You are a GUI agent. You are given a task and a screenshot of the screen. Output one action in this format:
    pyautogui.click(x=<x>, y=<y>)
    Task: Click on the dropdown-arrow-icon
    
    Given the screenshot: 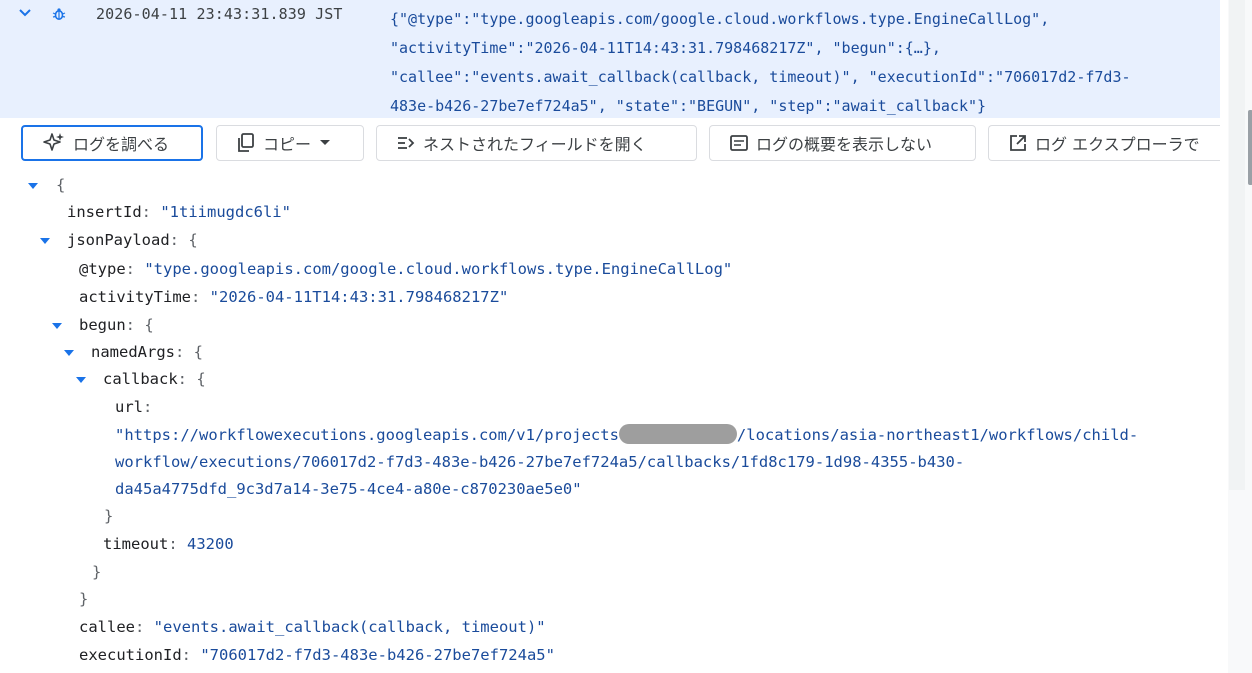 What is the action you would take?
    pyautogui.click(x=325, y=142)
    